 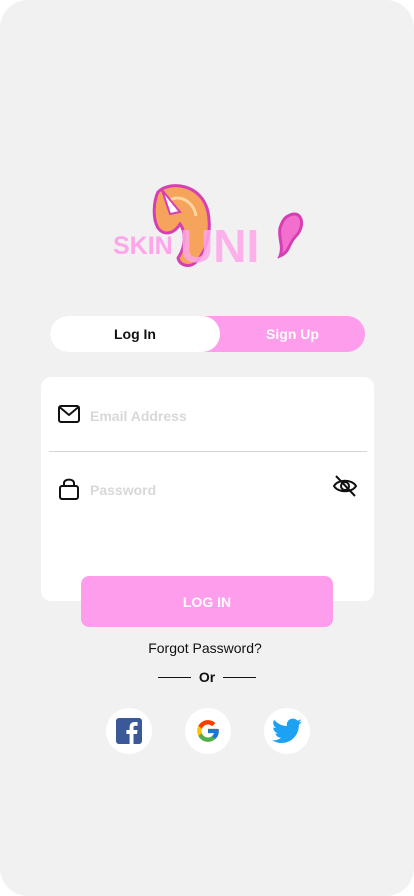 What do you see at coordinates (208, 451) in the screenshot?
I see `field-divider` at bounding box center [208, 451].